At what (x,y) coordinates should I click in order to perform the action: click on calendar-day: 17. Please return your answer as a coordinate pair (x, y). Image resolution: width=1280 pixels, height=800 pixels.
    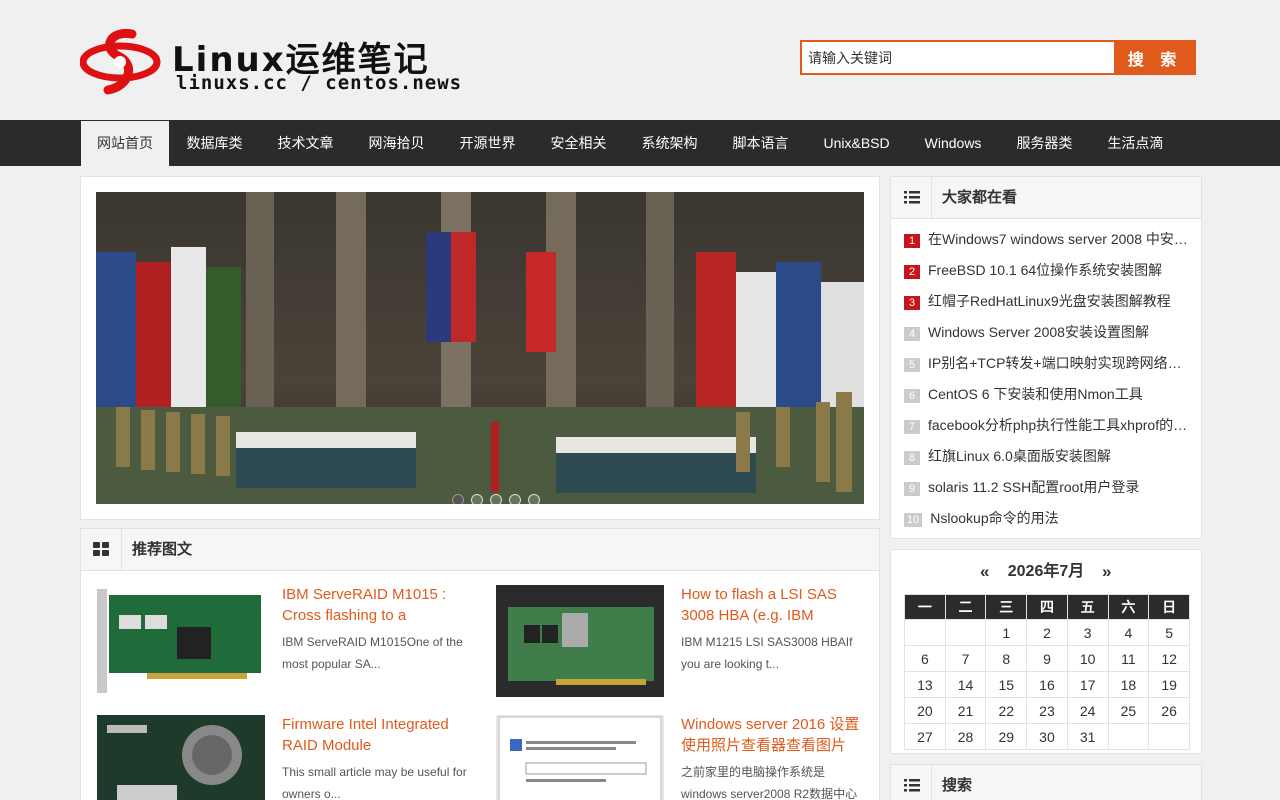
    Looking at the image, I should click on (1087, 684).